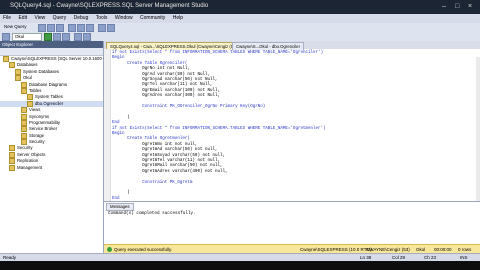 This screenshot has width=480, height=270. What do you see at coordinates (240, 265) in the screenshot?
I see `os-taskbar` at bounding box center [240, 265].